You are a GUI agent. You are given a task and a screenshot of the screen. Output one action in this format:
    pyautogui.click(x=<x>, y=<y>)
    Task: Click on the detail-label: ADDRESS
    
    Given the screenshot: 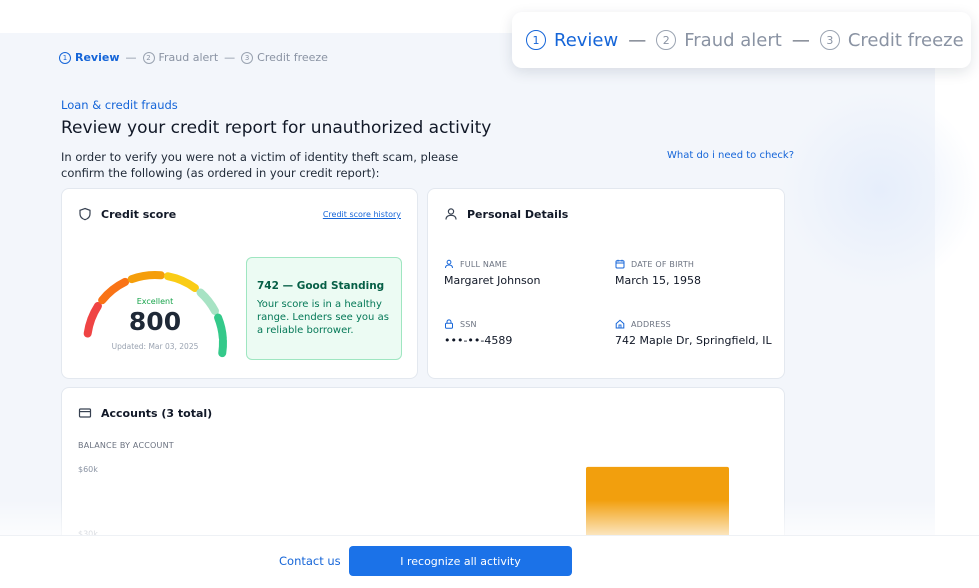 What is the action you would take?
    pyautogui.click(x=651, y=324)
    